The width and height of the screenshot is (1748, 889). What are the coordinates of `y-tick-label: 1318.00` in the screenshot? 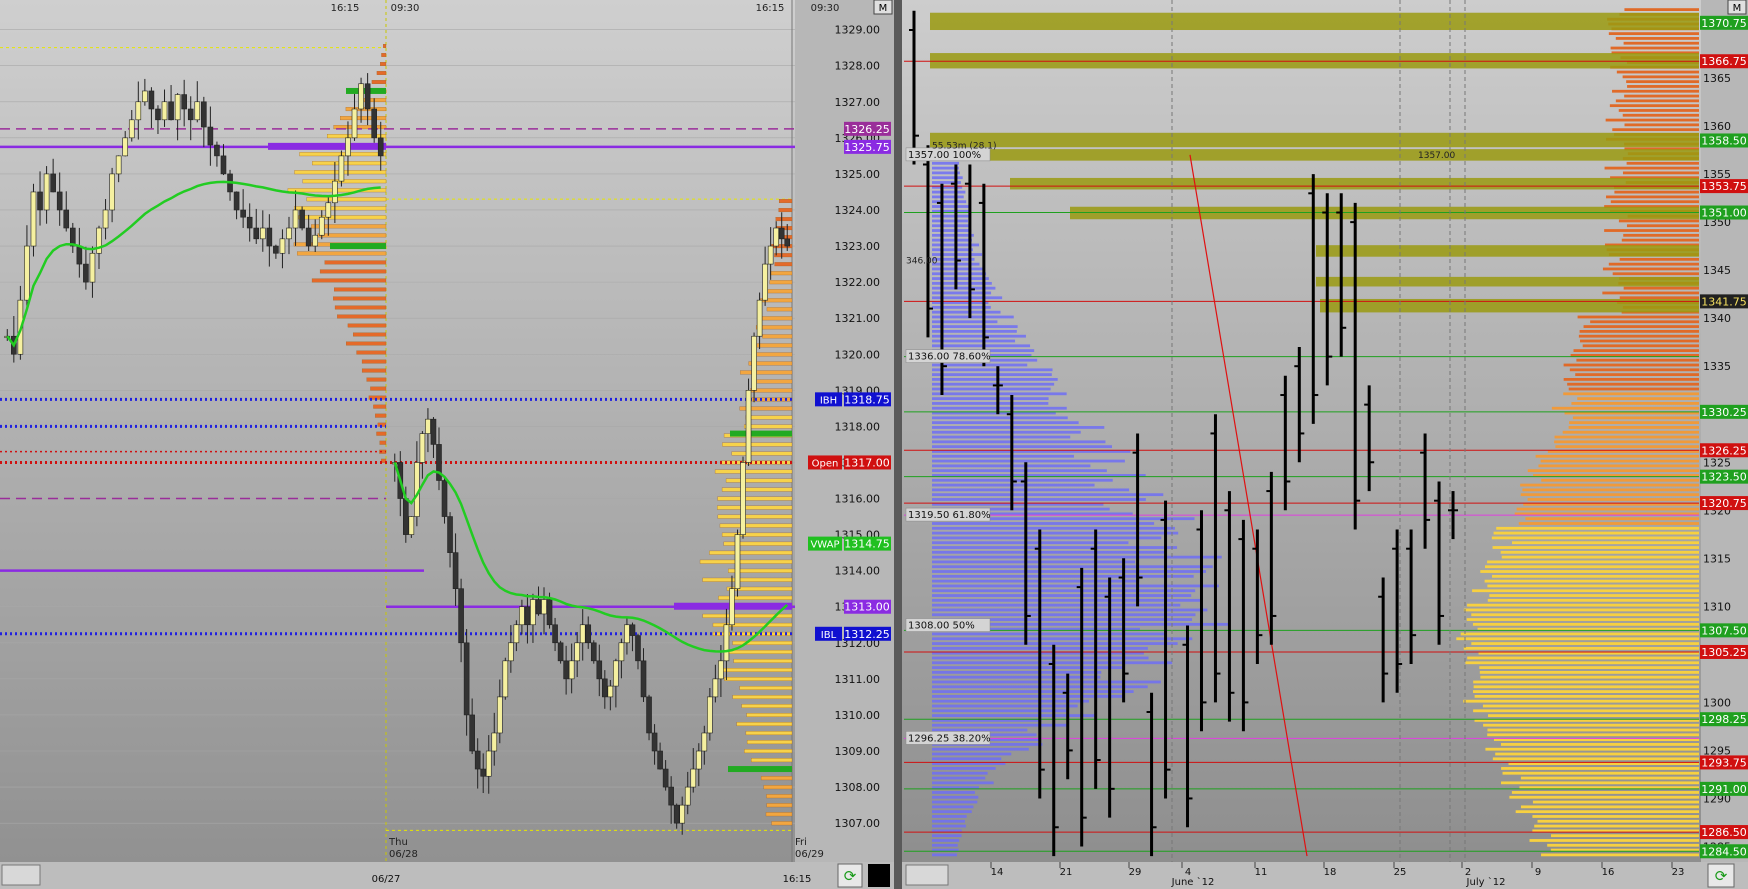 It's located at (858, 426).